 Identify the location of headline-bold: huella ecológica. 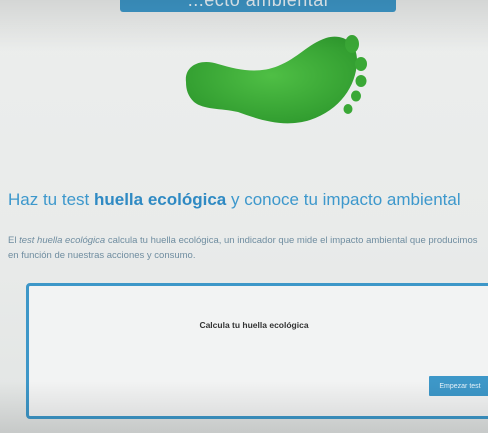
(160, 199).